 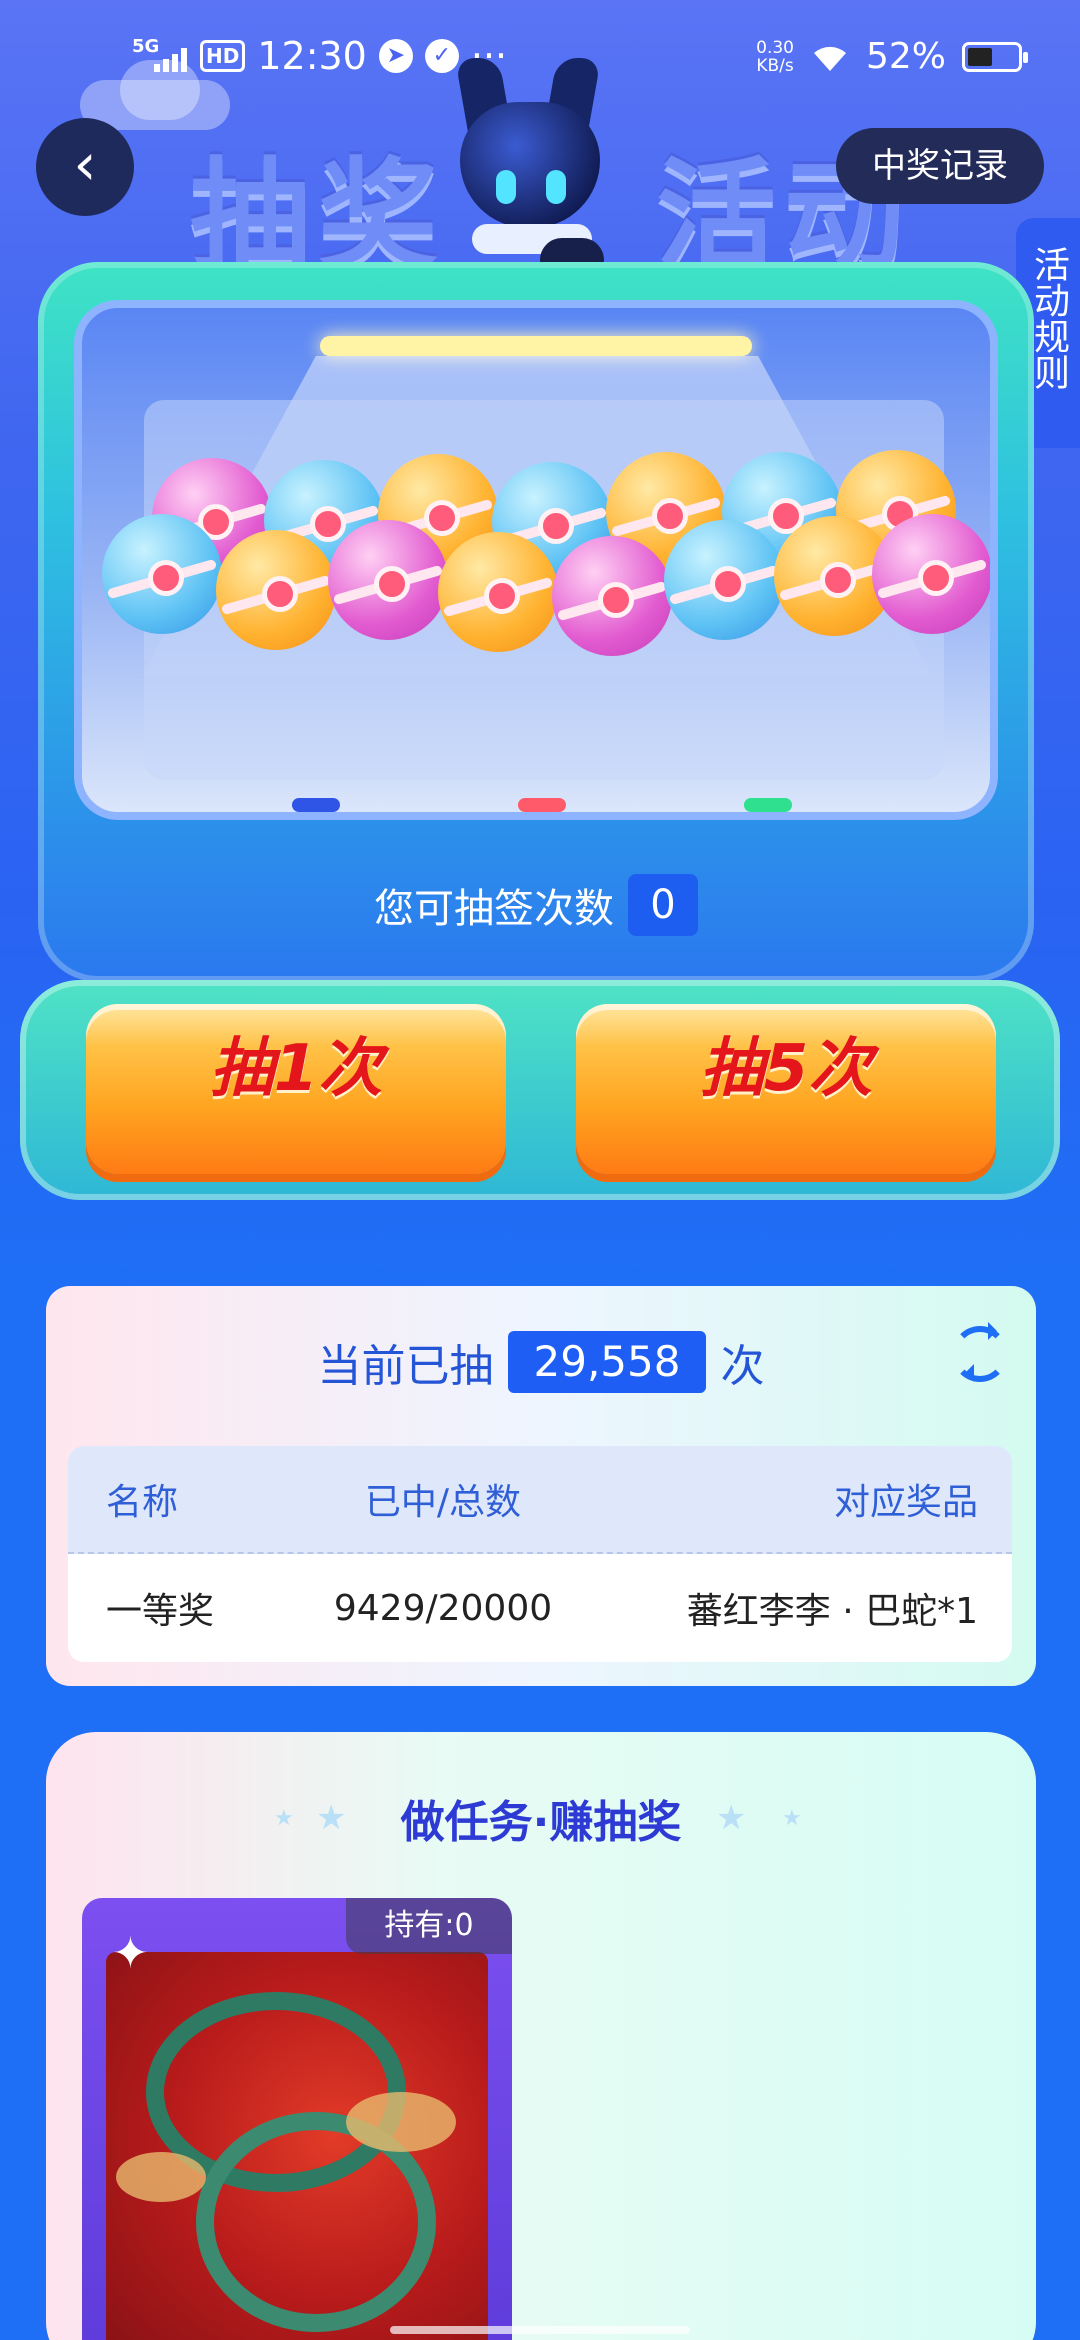 What do you see at coordinates (296, 1089) in the screenshot?
I see `draw-once-button: 抽1次` at bounding box center [296, 1089].